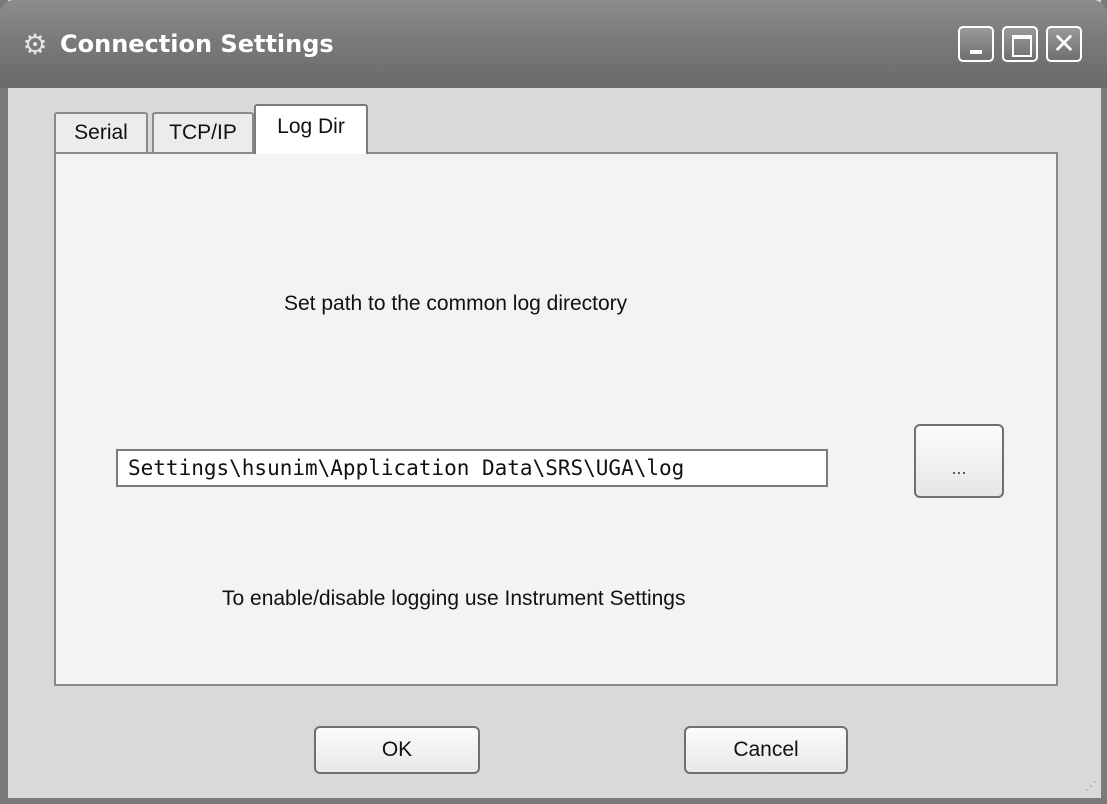 This screenshot has height=804, width=1107. What do you see at coordinates (976, 52) in the screenshot?
I see `minimize-icon` at bounding box center [976, 52].